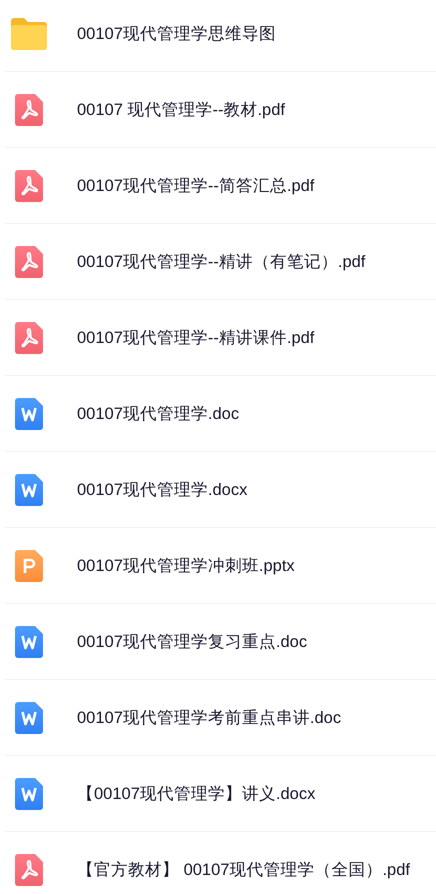 The height and width of the screenshot is (894, 436). Describe the element at coordinates (29, 34) in the screenshot. I see `folder-icon` at that location.